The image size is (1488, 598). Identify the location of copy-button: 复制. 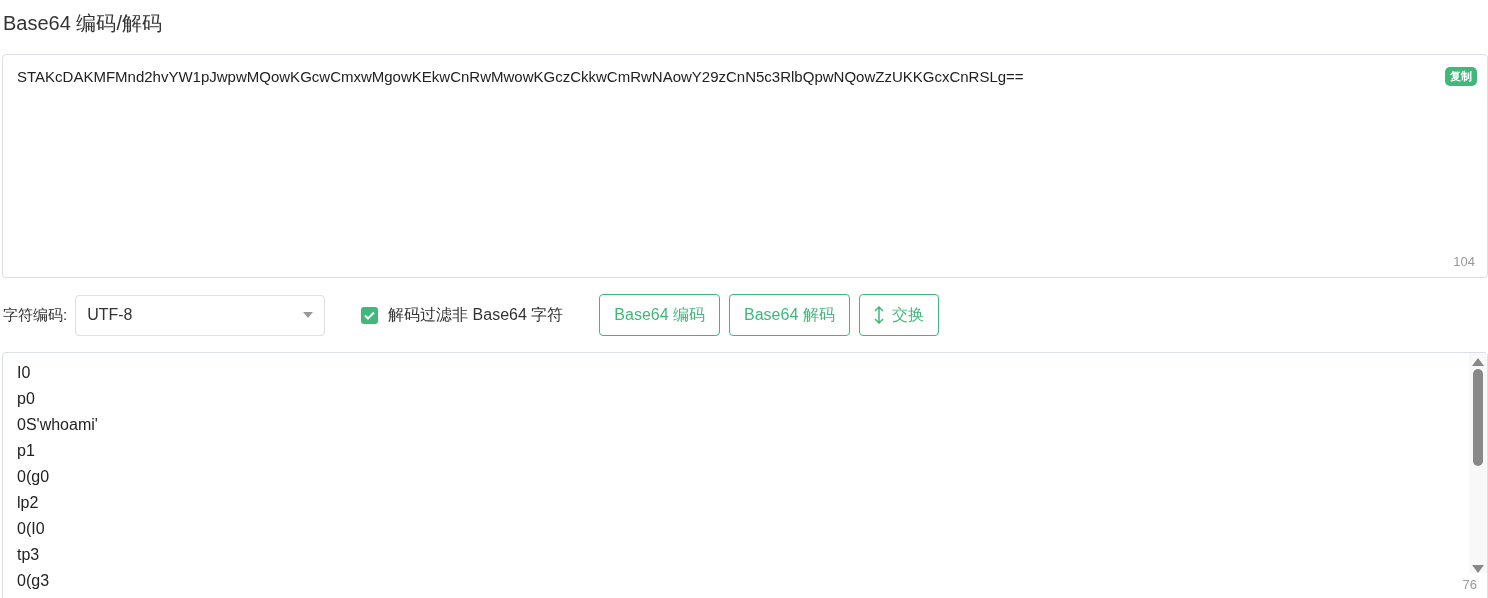
(1461, 76).